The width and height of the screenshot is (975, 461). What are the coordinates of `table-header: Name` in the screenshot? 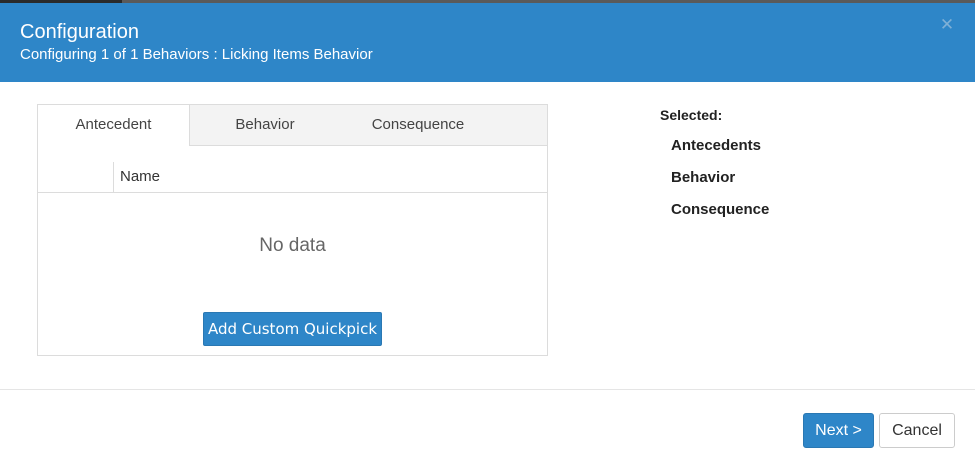 It's located at (292, 169).